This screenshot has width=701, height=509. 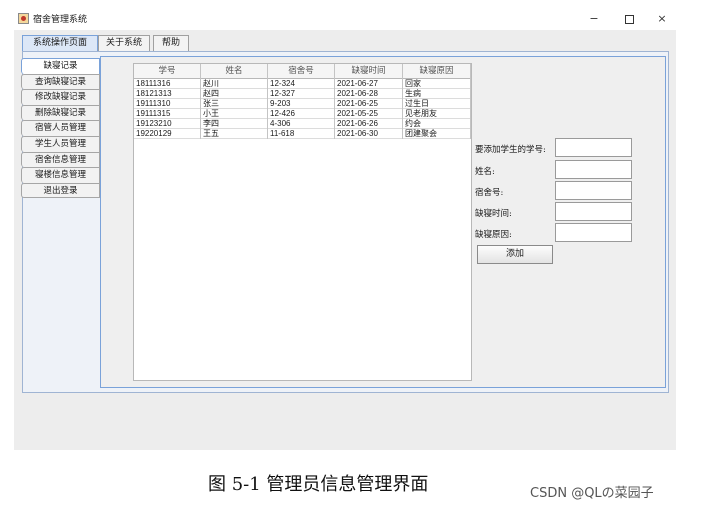 What do you see at coordinates (167, 71) in the screenshot?
I see `column-header-student-id: 学号` at bounding box center [167, 71].